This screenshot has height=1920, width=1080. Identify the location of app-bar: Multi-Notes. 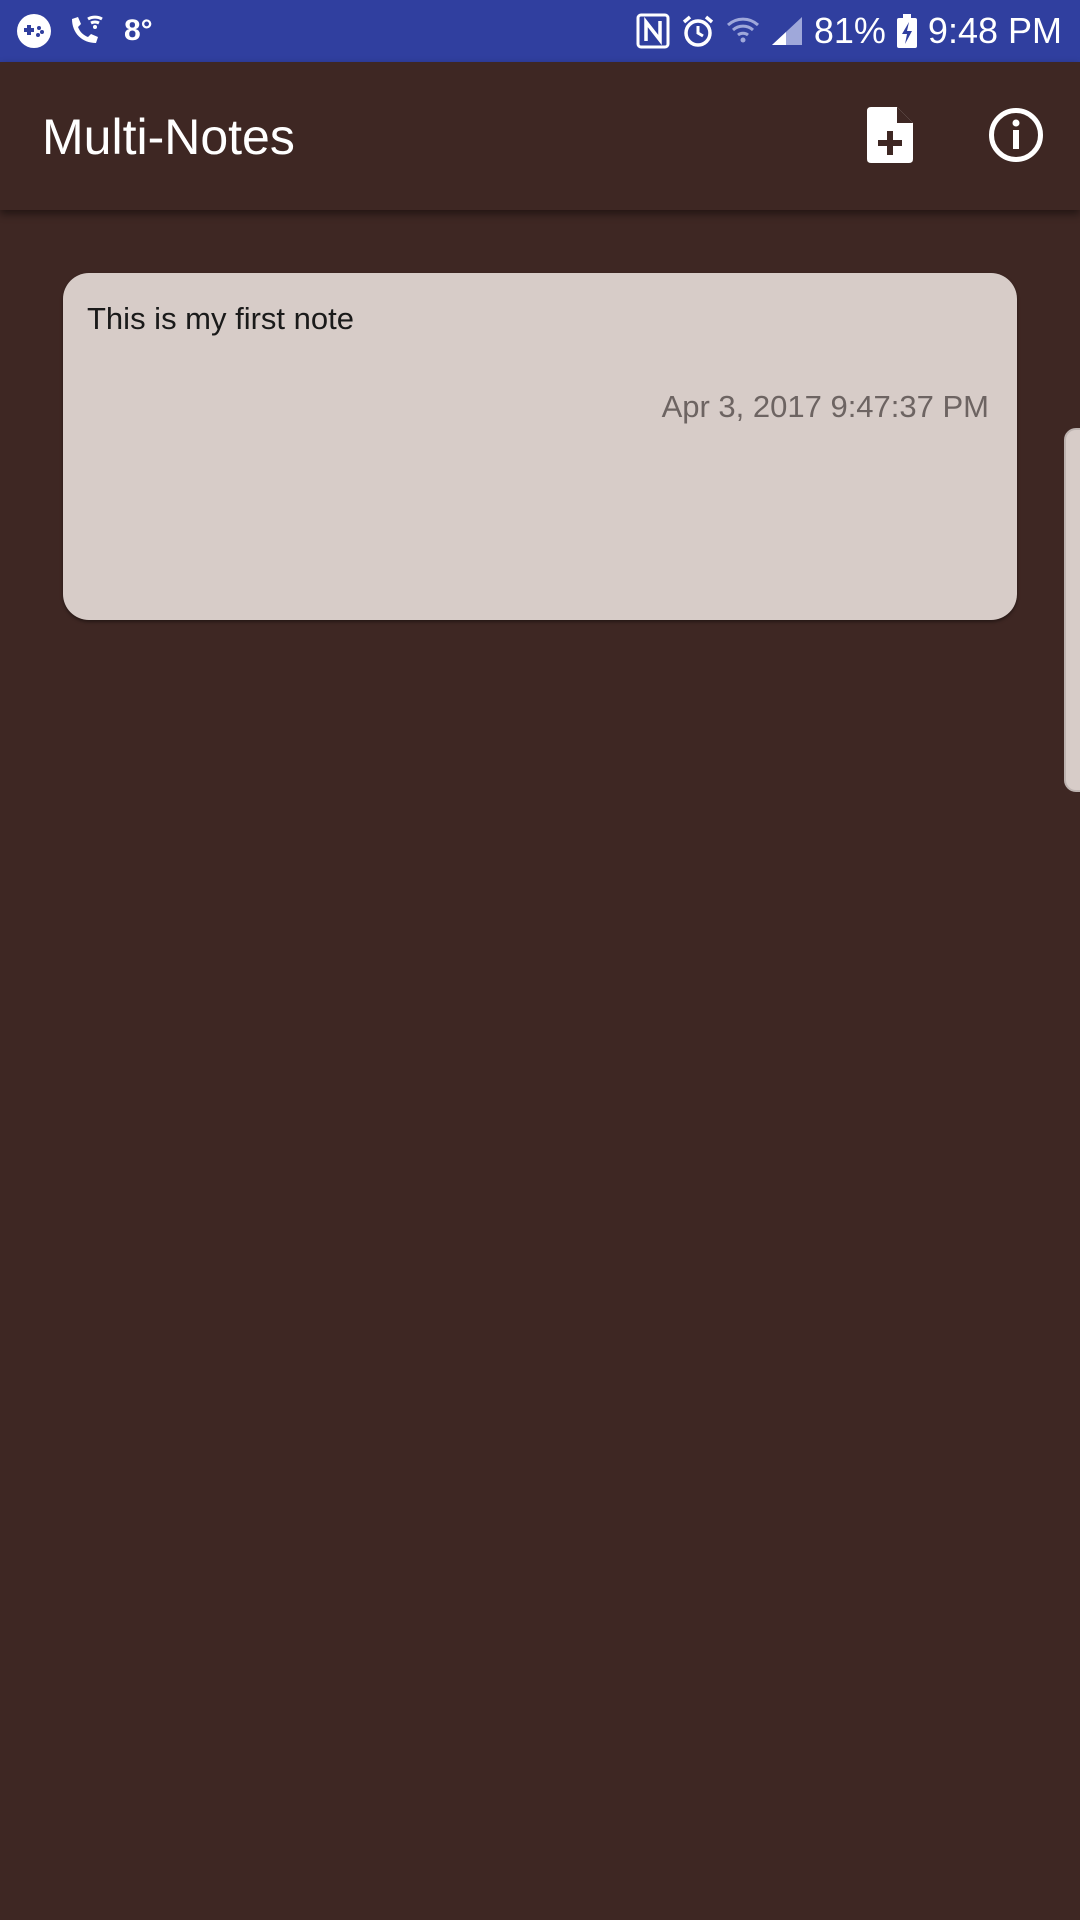
(540, 136).